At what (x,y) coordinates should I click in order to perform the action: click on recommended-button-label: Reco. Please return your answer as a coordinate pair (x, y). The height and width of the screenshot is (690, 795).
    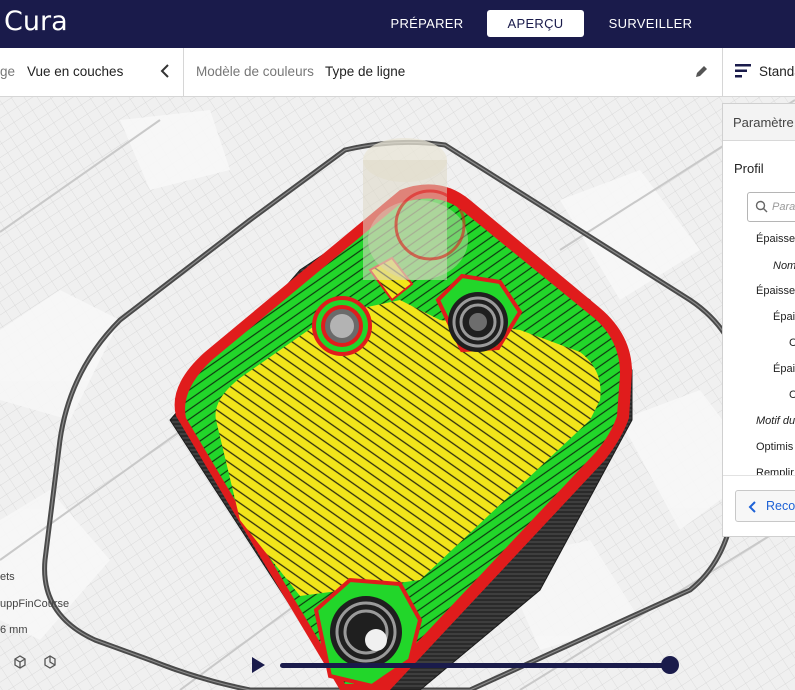
    Looking at the image, I should click on (780, 506).